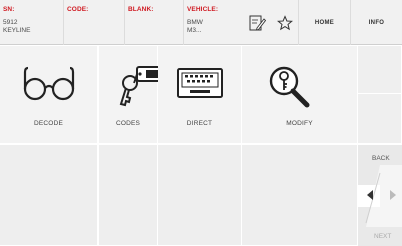 The height and width of the screenshot is (246, 402). I want to click on code-field: CODE:, so click(94, 22).